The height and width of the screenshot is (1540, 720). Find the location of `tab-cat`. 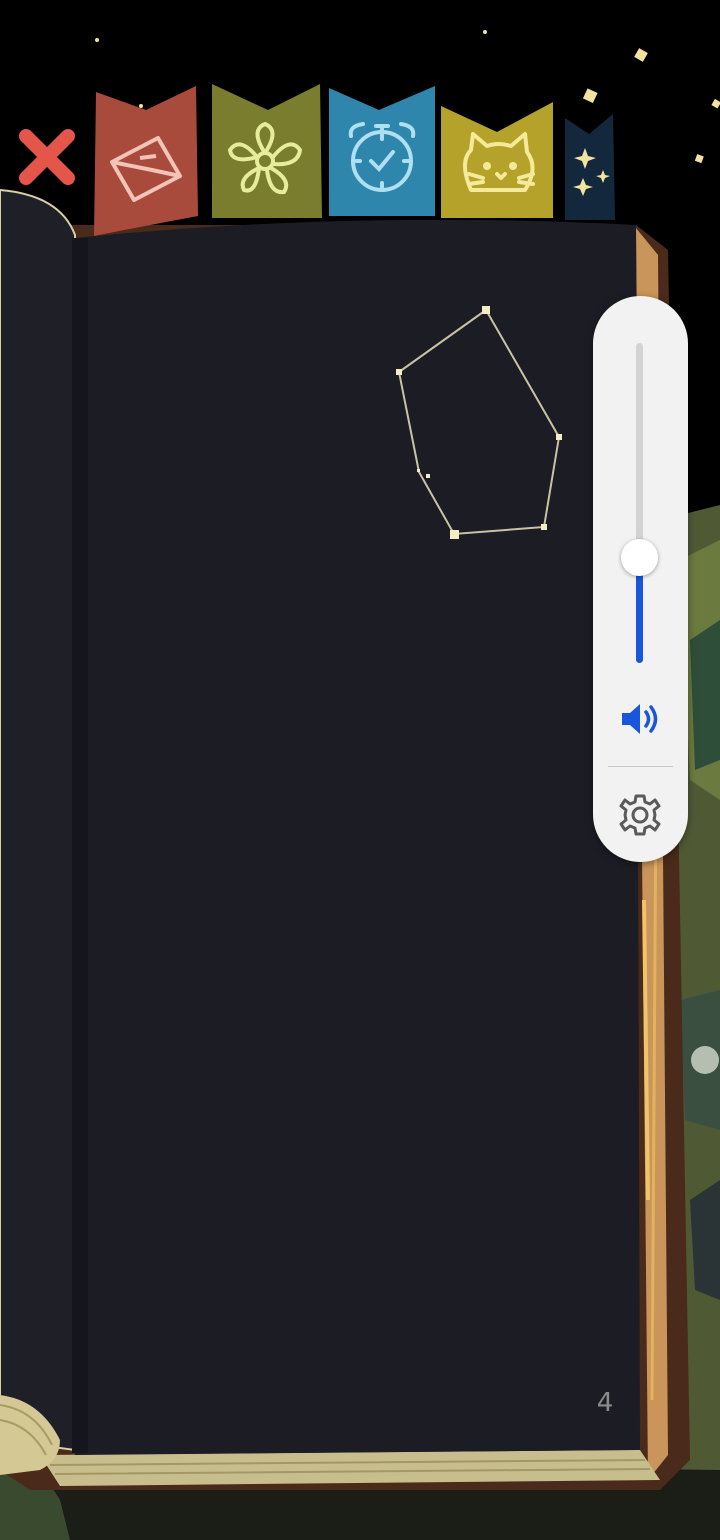

tab-cat is located at coordinates (498, 160).